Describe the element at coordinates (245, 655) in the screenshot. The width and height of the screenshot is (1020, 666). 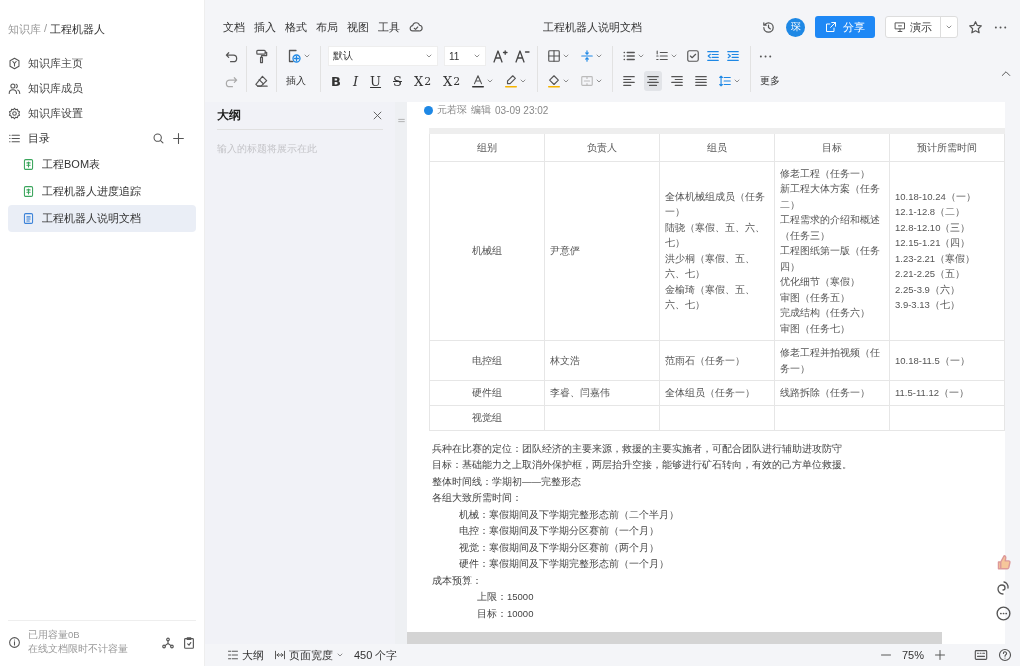
I see `outline-toggle: 大纲` at that location.